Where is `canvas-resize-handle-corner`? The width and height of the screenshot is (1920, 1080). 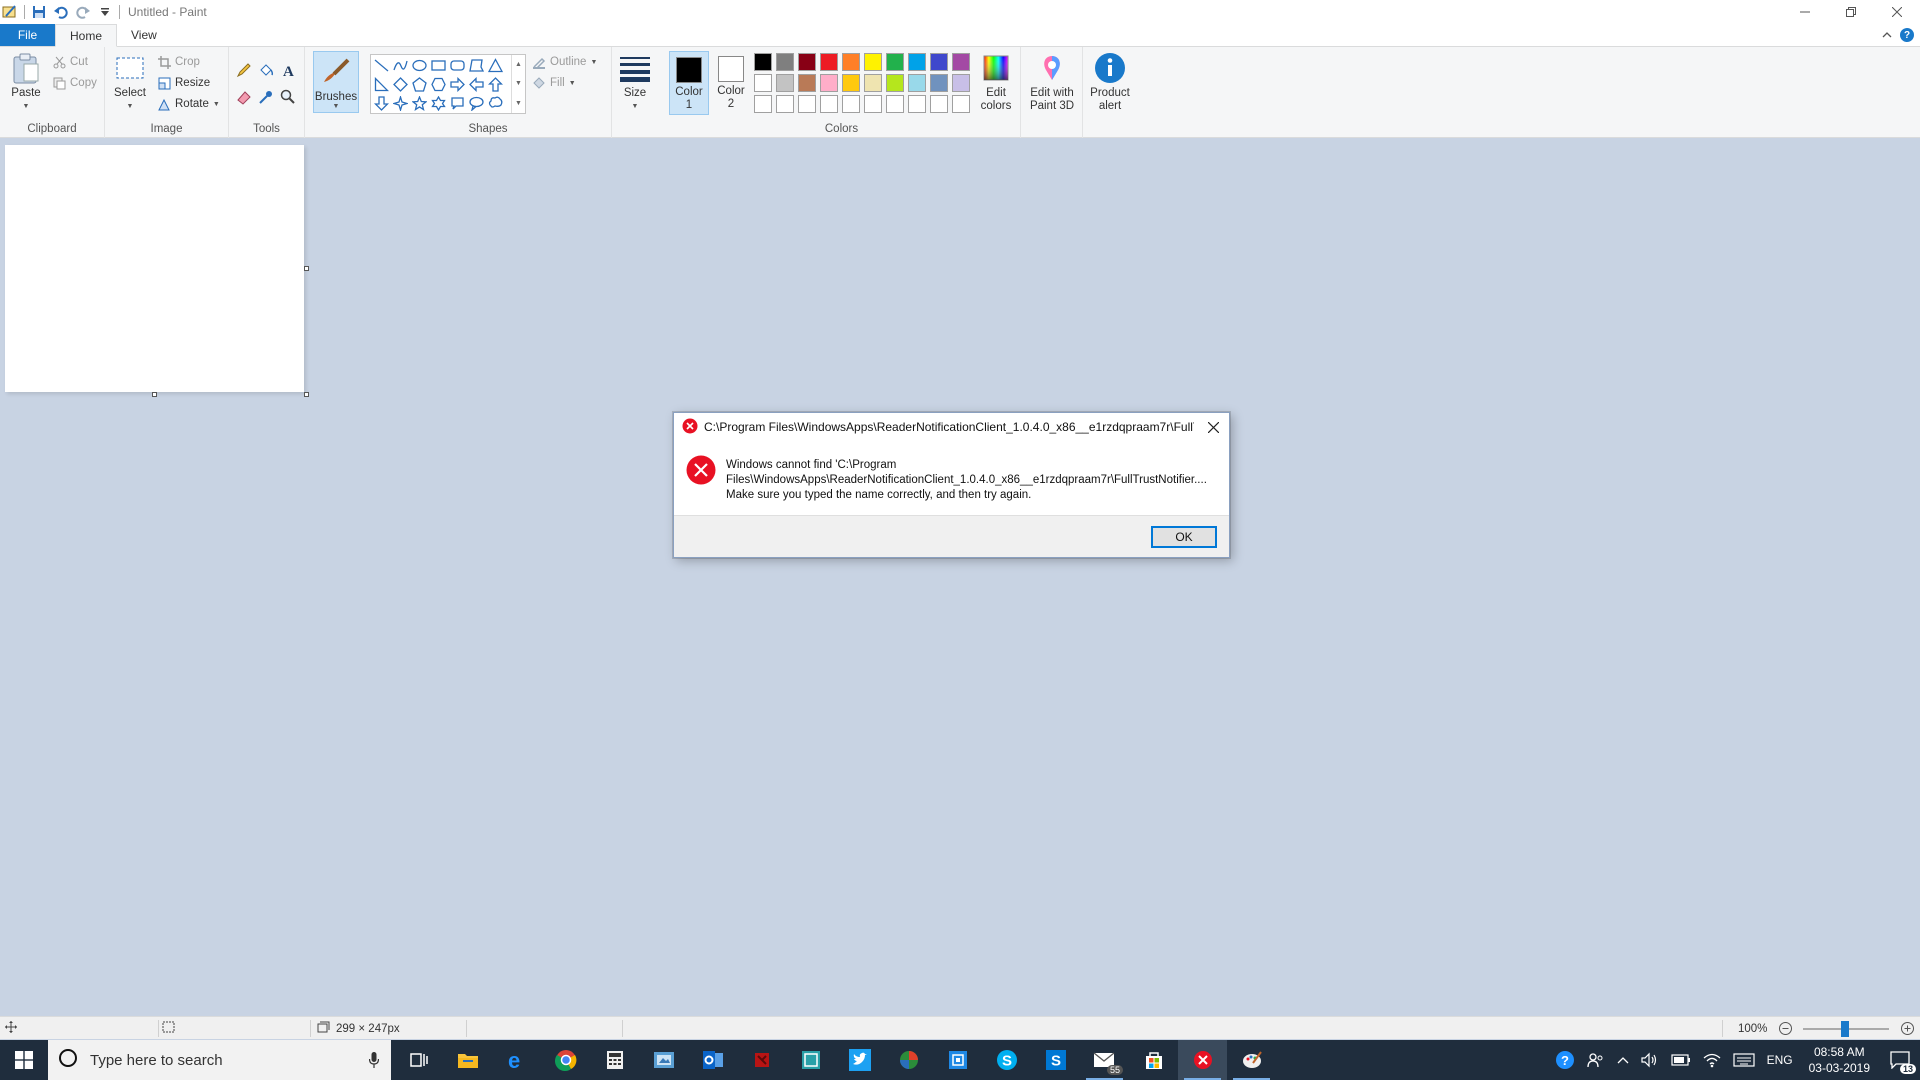 canvas-resize-handle-corner is located at coordinates (306, 394).